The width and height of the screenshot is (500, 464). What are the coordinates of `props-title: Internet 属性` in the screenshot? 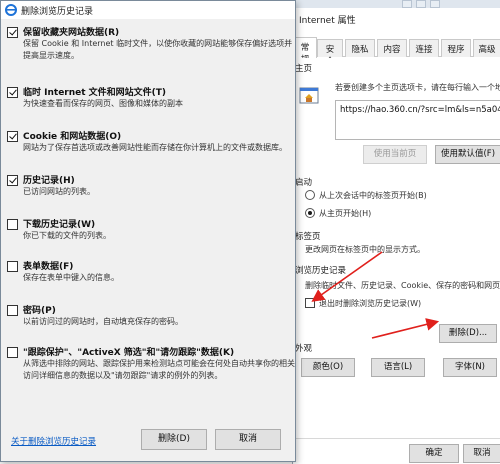 It's located at (327, 21).